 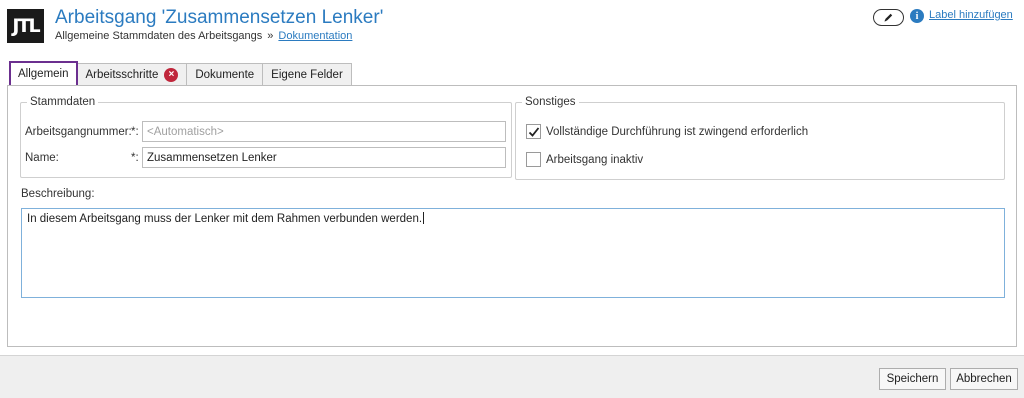 I want to click on name-label: Name:, so click(x=42, y=158).